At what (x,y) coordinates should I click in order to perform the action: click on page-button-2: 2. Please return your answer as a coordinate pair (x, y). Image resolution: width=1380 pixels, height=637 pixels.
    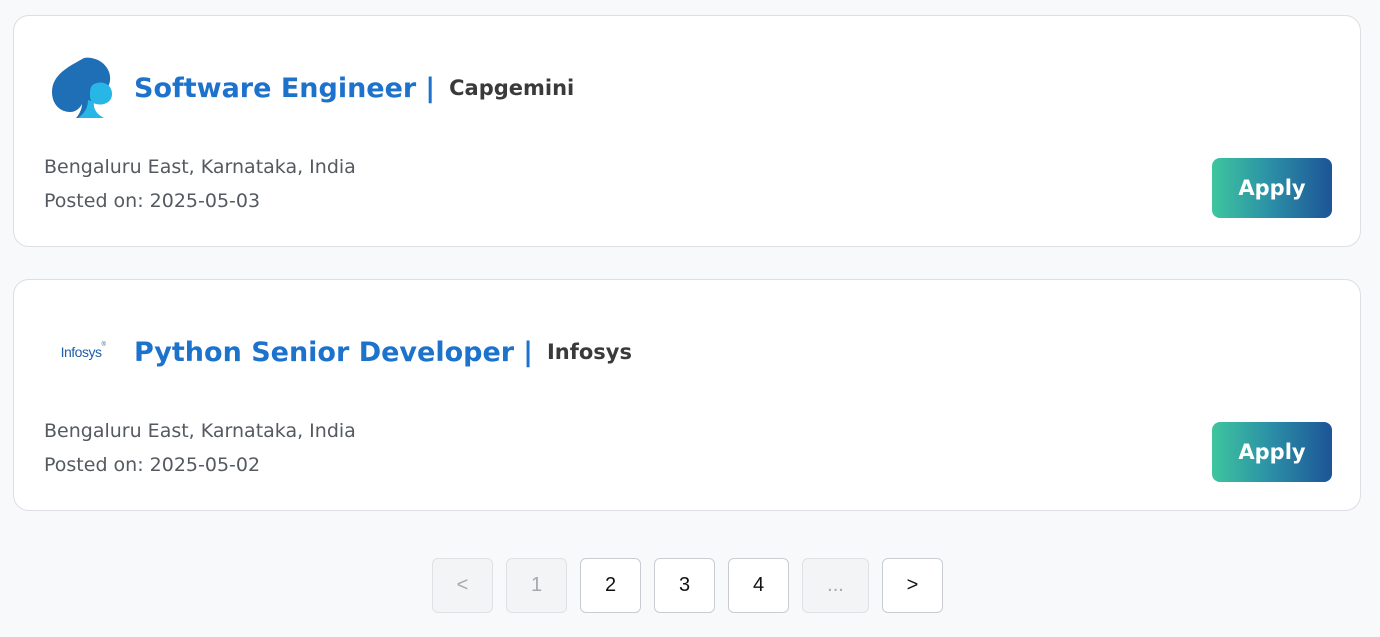
    Looking at the image, I should click on (610, 585).